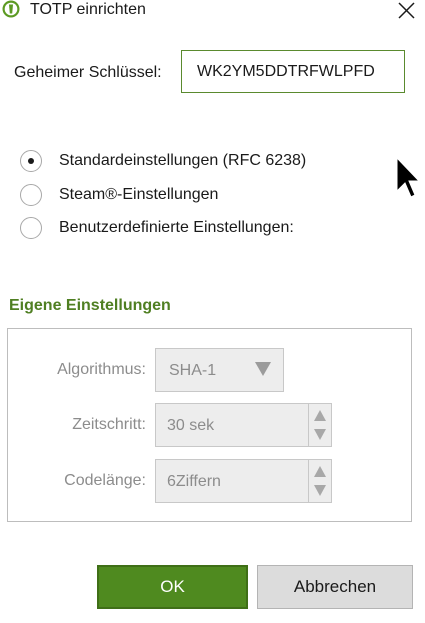  Describe the element at coordinates (194, 481) in the screenshot. I see `codelength-value: 6Ziffern` at that location.